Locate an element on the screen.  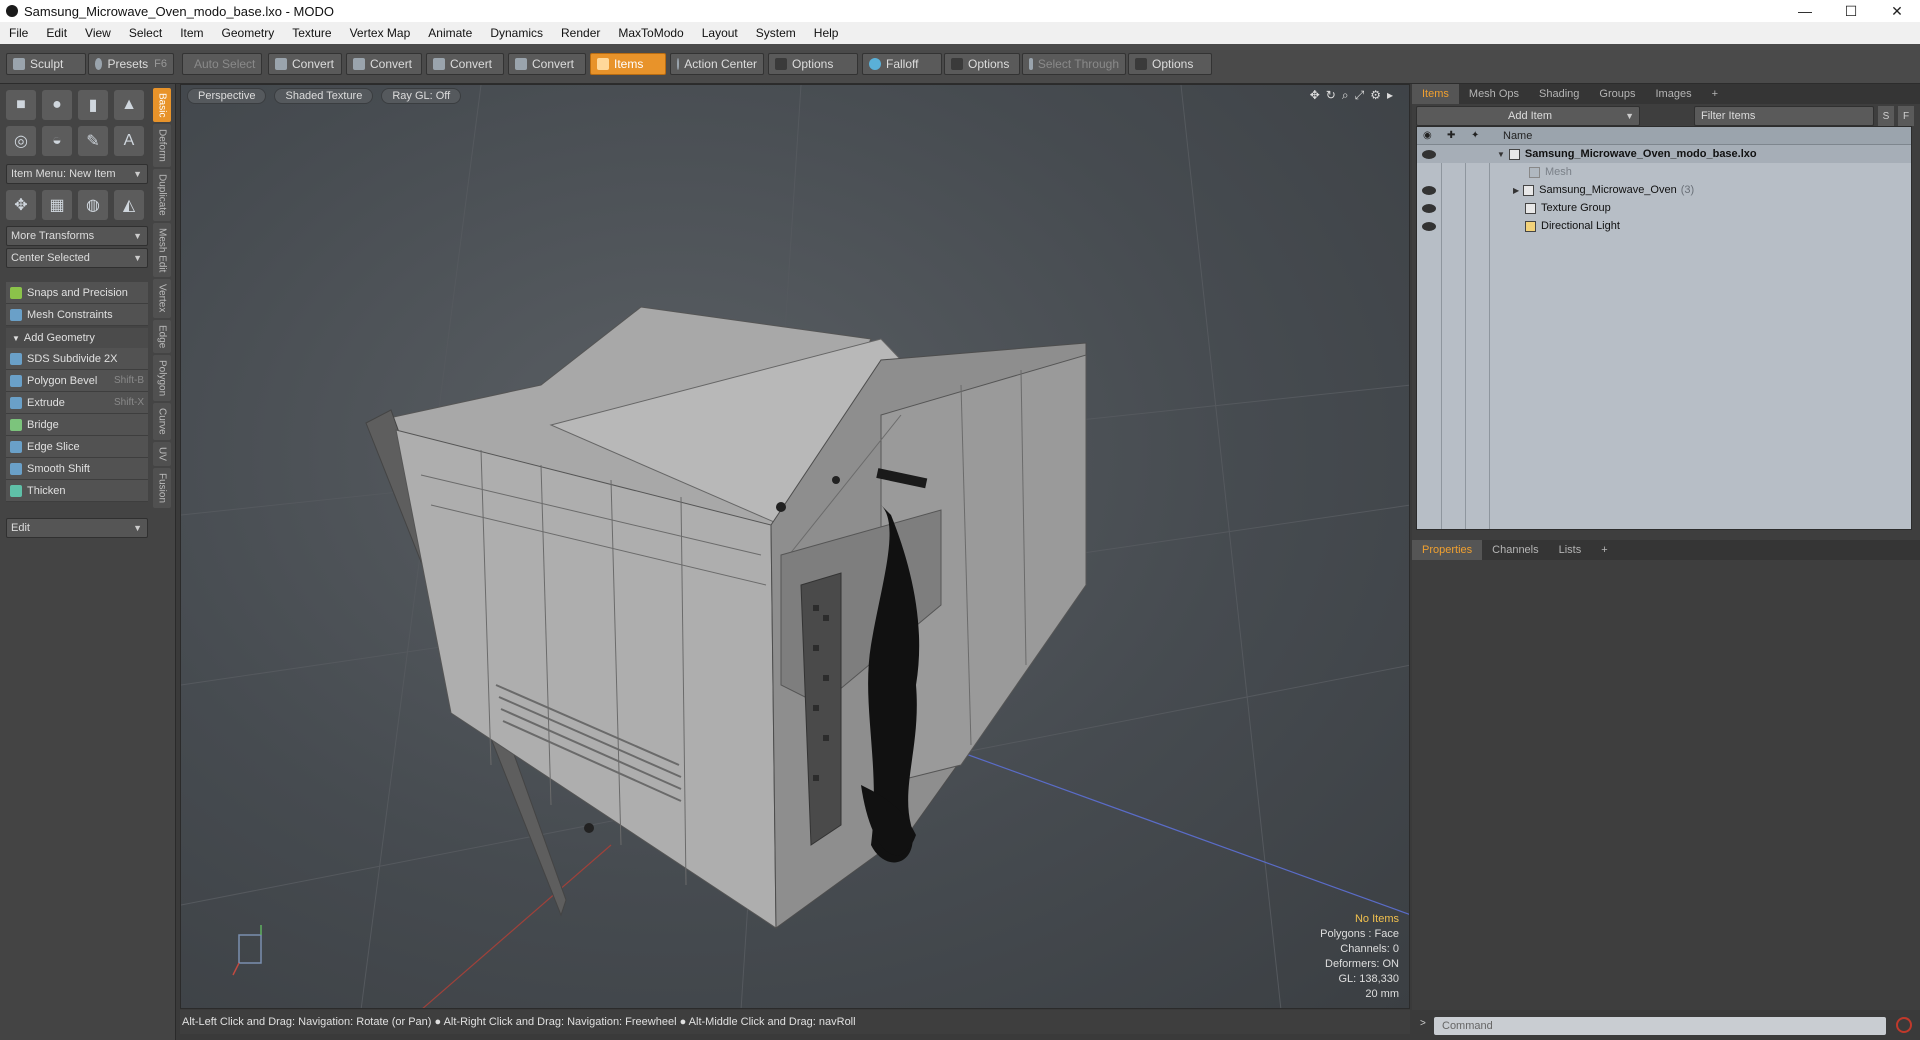
tab-vertex: Vertex is located at coordinates (162, 298).